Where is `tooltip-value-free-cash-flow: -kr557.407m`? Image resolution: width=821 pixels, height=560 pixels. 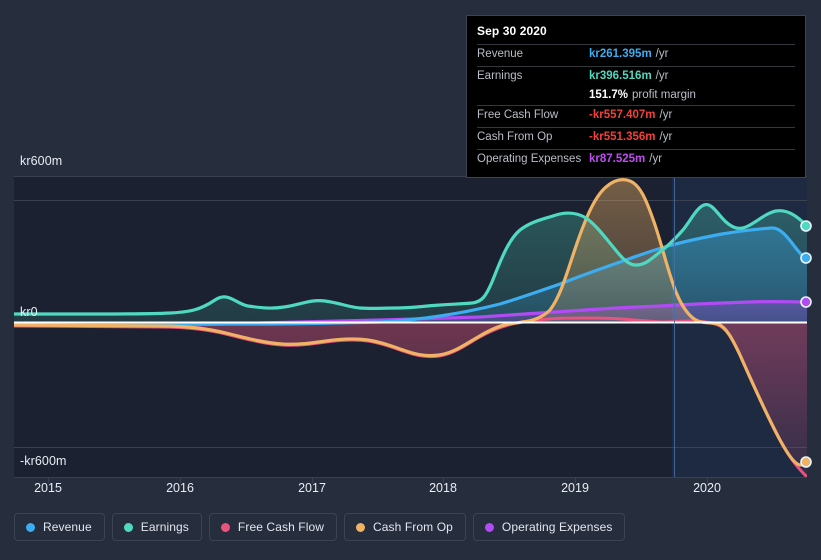
tooltip-value-free-cash-flow: -kr557.407m is located at coordinates (622, 115).